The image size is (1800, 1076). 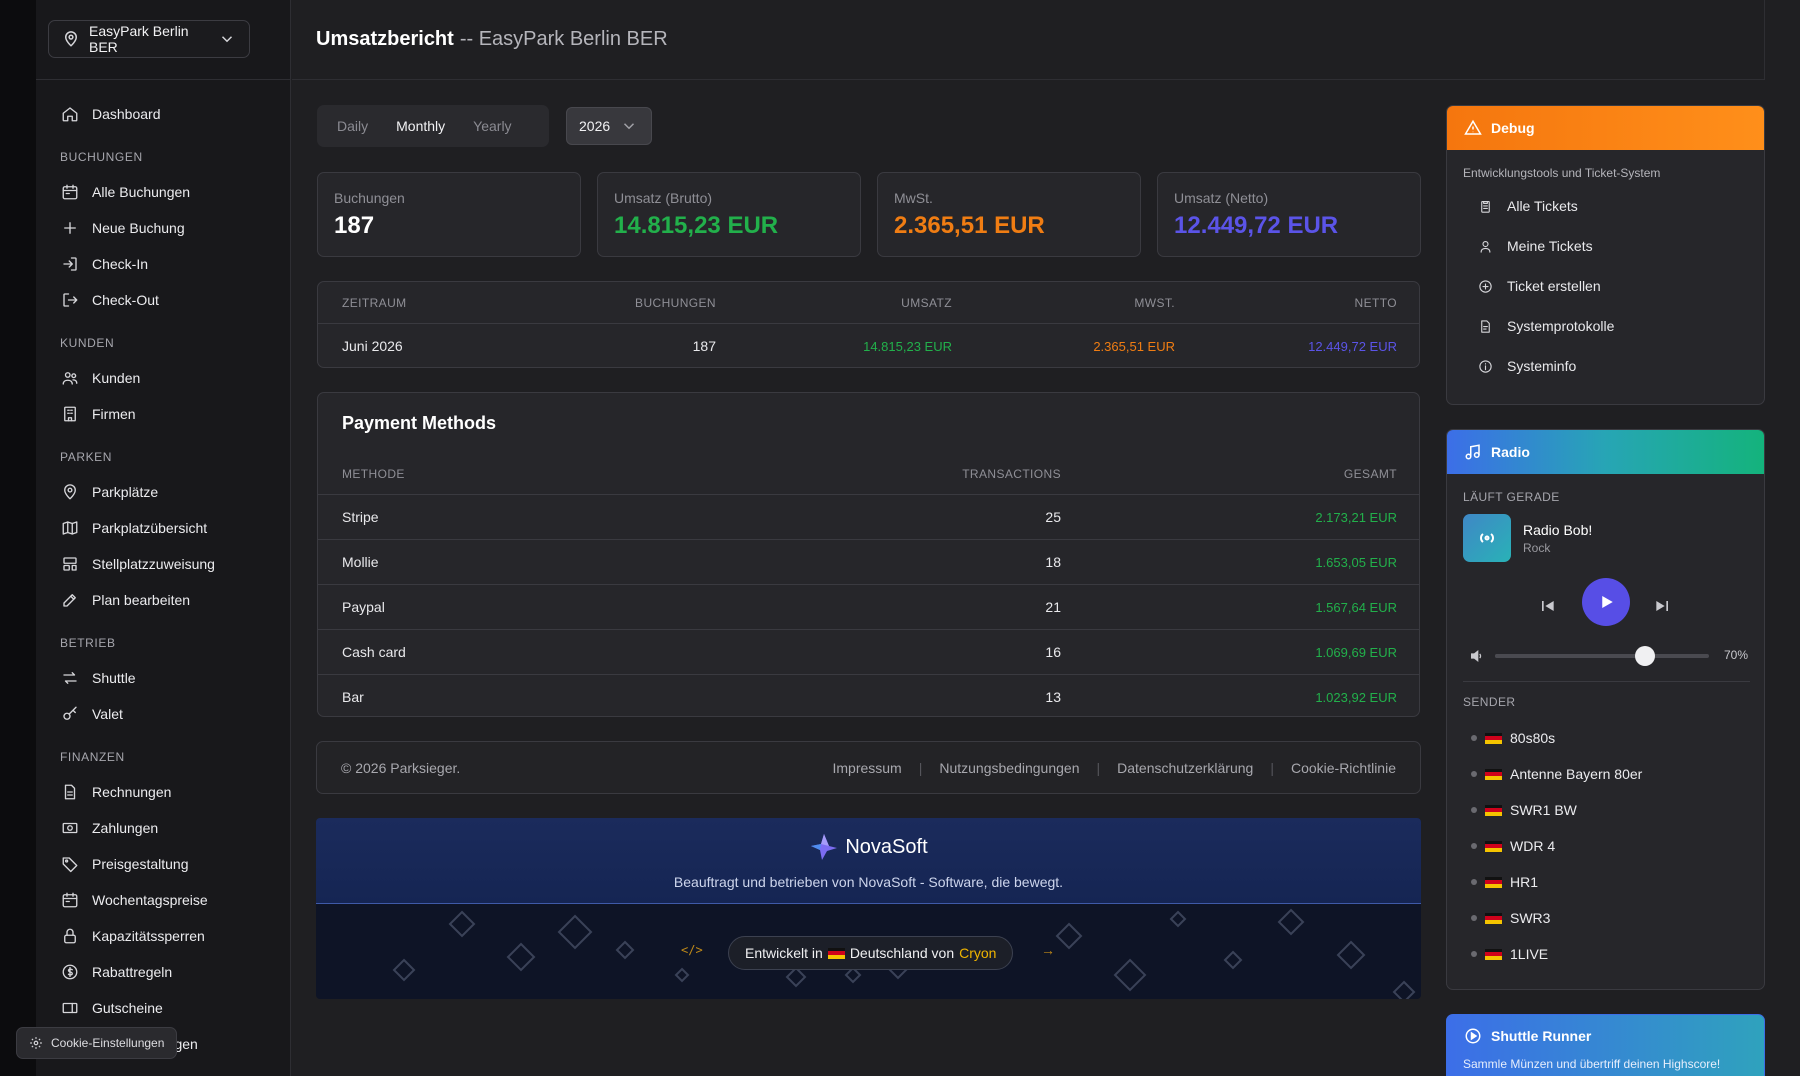 What do you see at coordinates (692, 950) in the screenshot?
I see `code-icon: </>` at bounding box center [692, 950].